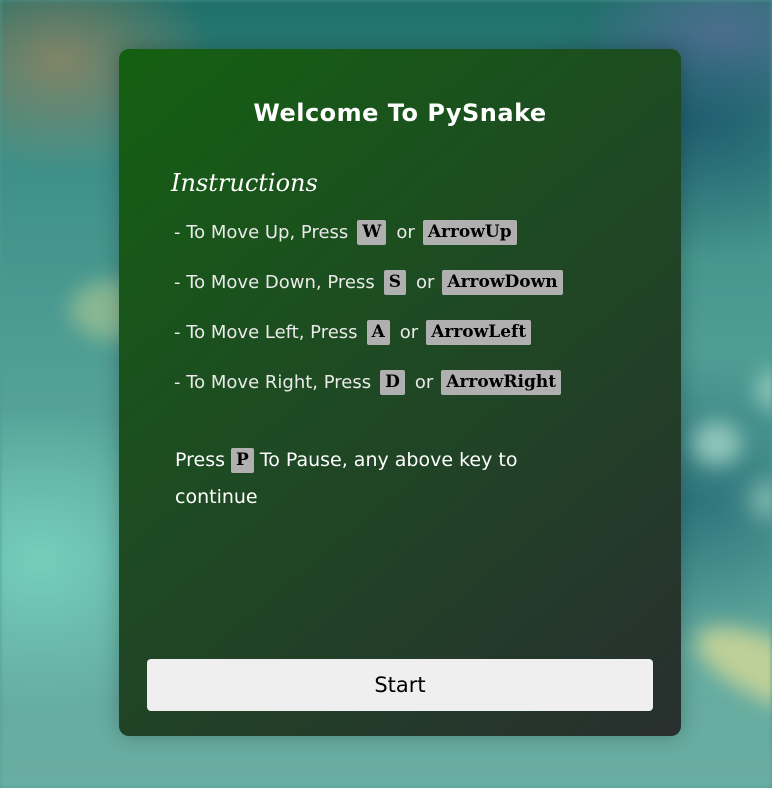  What do you see at coordinates (501, 382) in the screenshot?
I see `key-badge-arrowright: ArrowRight` at bounding box center [501, 382].